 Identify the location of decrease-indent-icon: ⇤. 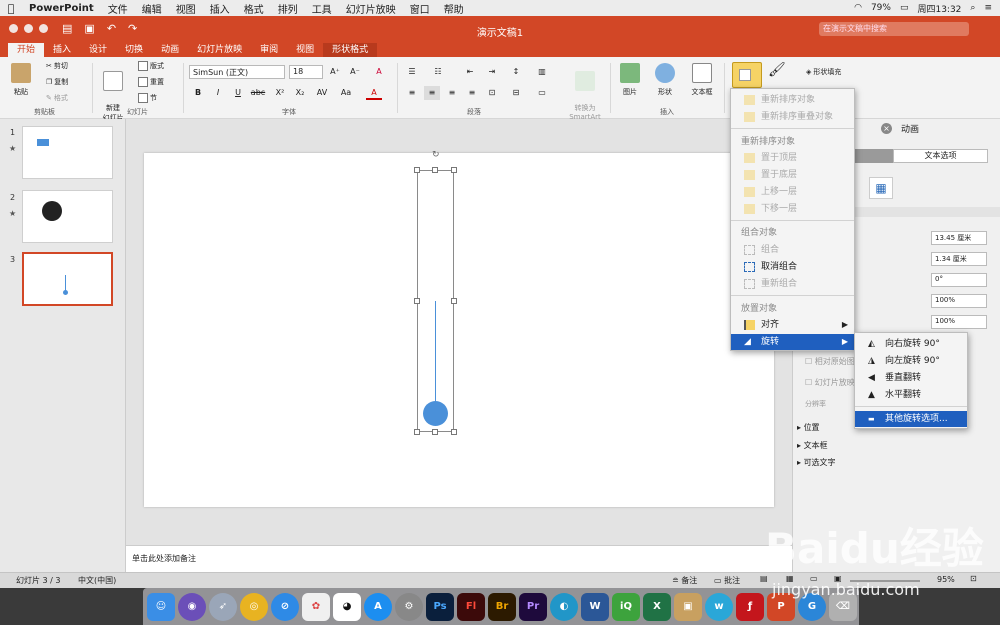
(470, 72).